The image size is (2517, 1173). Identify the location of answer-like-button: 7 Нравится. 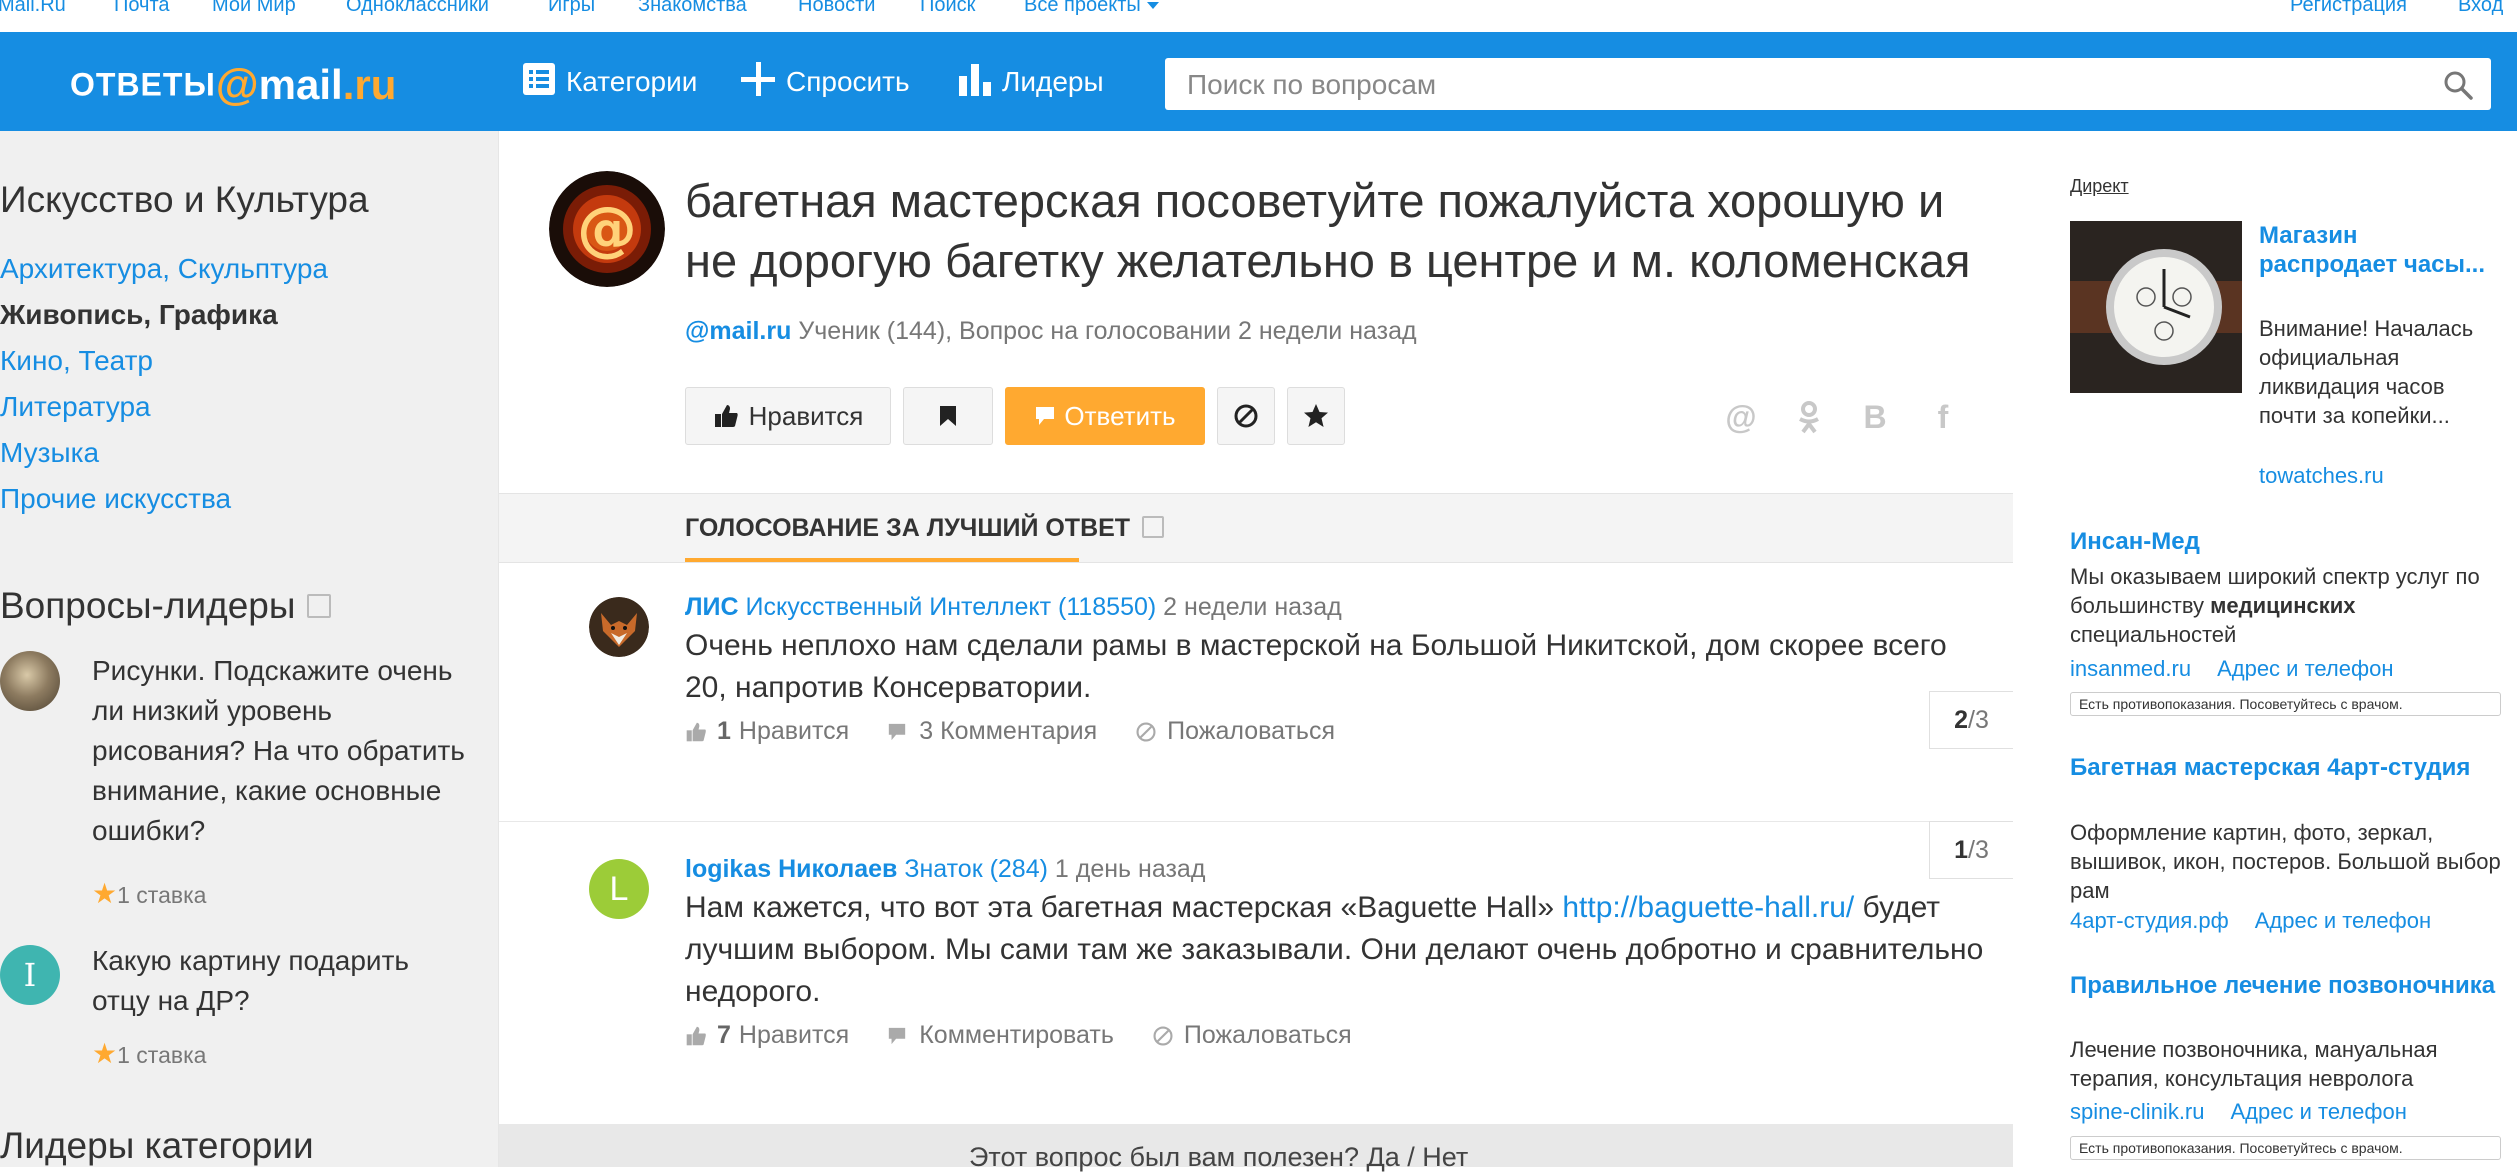
(767, 1035).